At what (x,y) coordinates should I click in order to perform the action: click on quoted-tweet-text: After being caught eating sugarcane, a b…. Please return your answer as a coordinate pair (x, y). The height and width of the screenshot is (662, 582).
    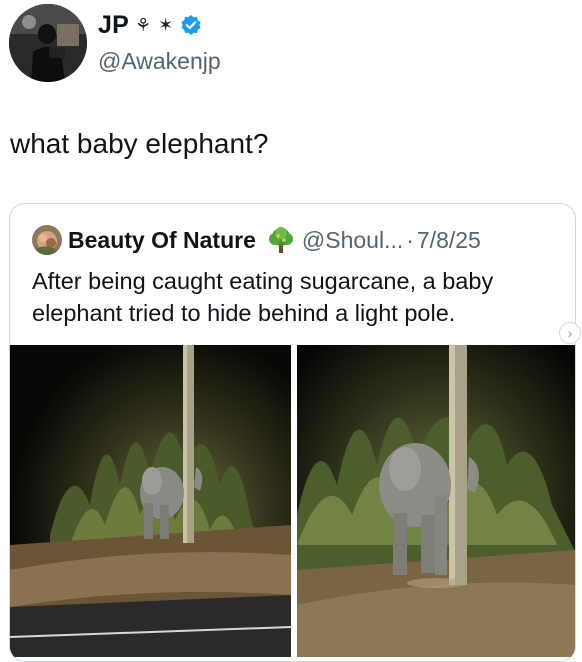
    Looking at the image, I should click on (263, 297).